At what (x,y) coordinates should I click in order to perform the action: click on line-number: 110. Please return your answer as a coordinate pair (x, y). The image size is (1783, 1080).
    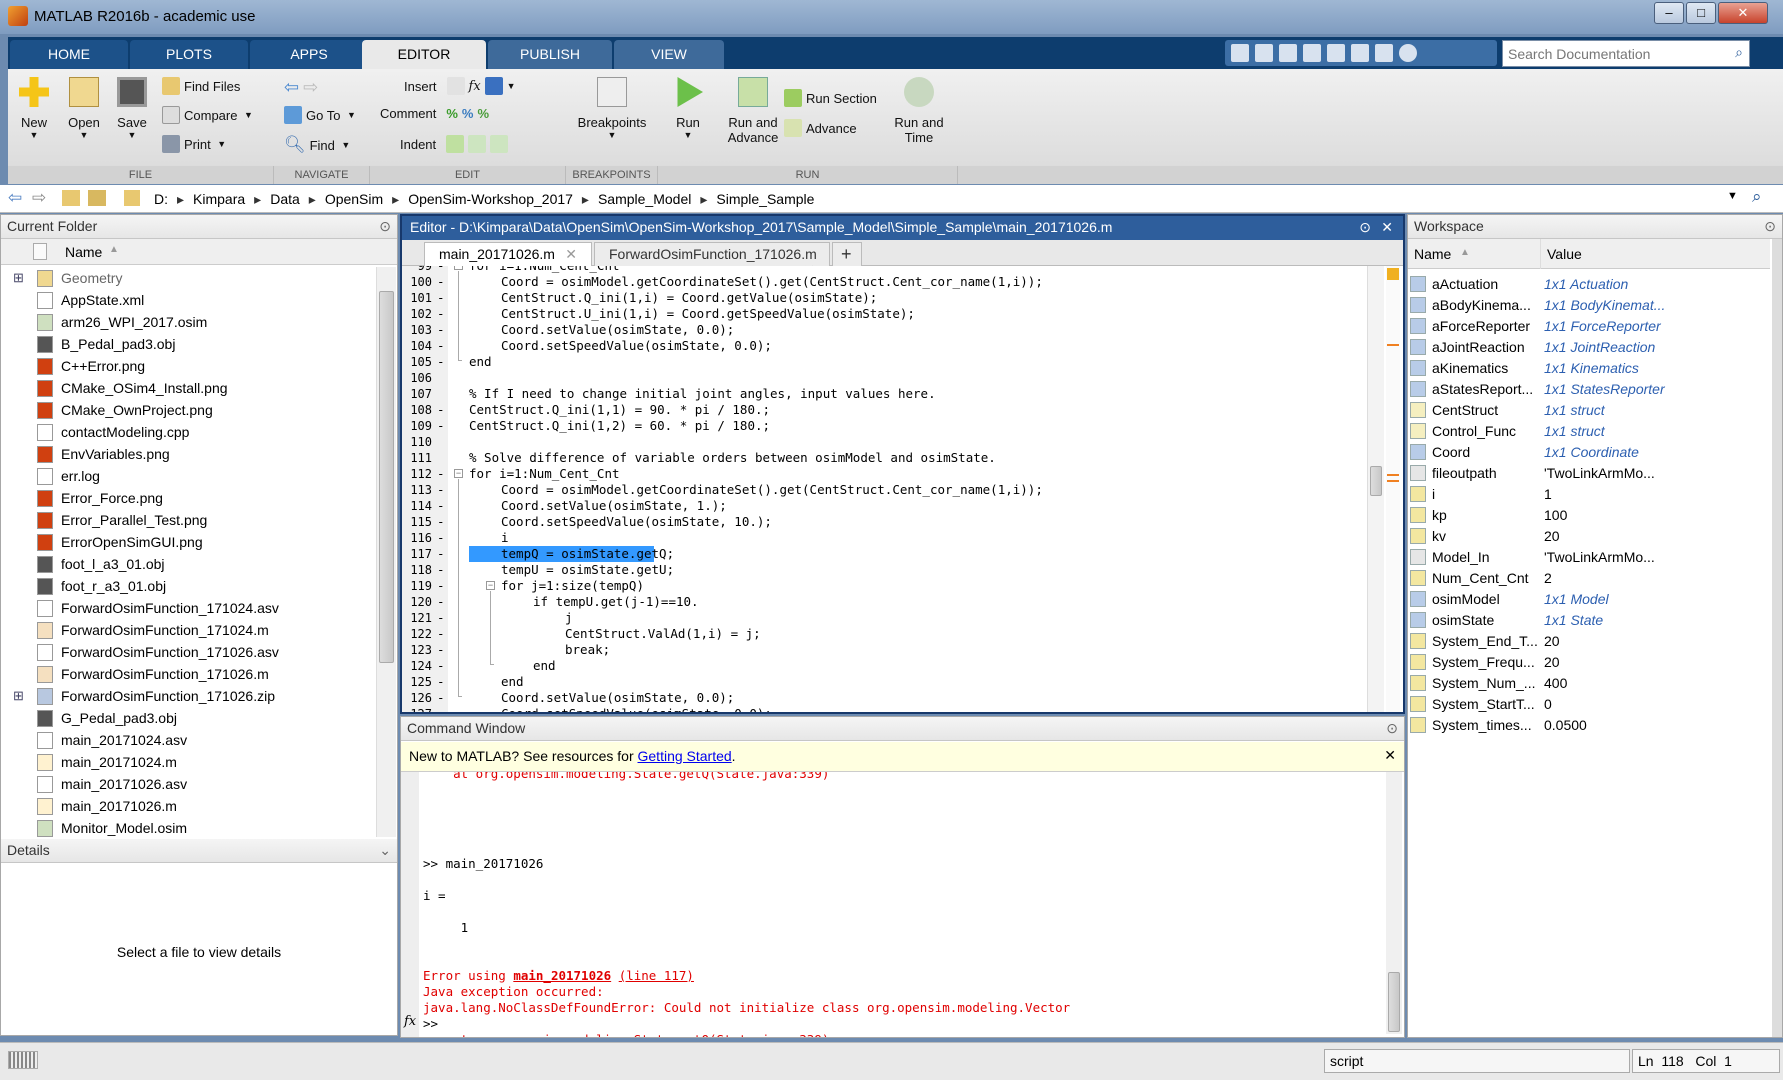
    Looking at the image, I should click on (417, 442).